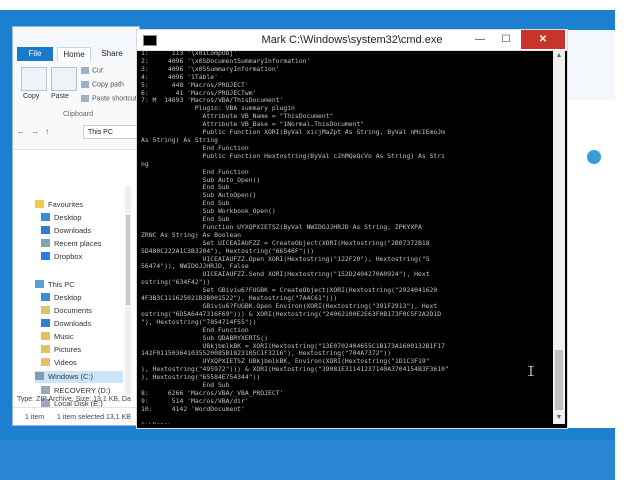 The height and width of the screenshot is (480, 640). I want to click on address-bar: This PC, so click(111, 132).